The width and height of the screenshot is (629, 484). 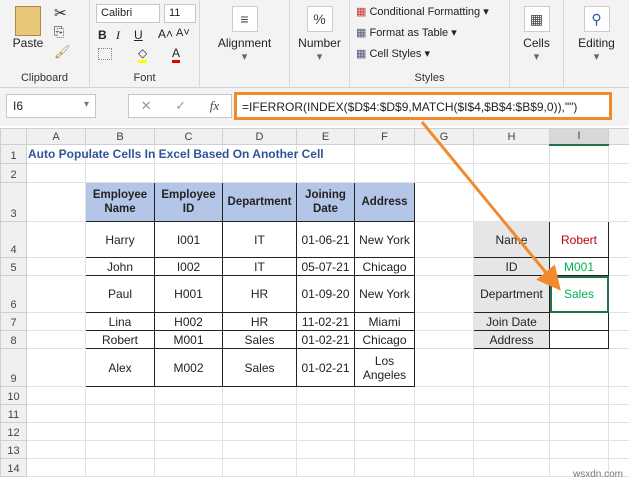 I want to click on table-cell: 05-07-21, so click(x=325, y=266).